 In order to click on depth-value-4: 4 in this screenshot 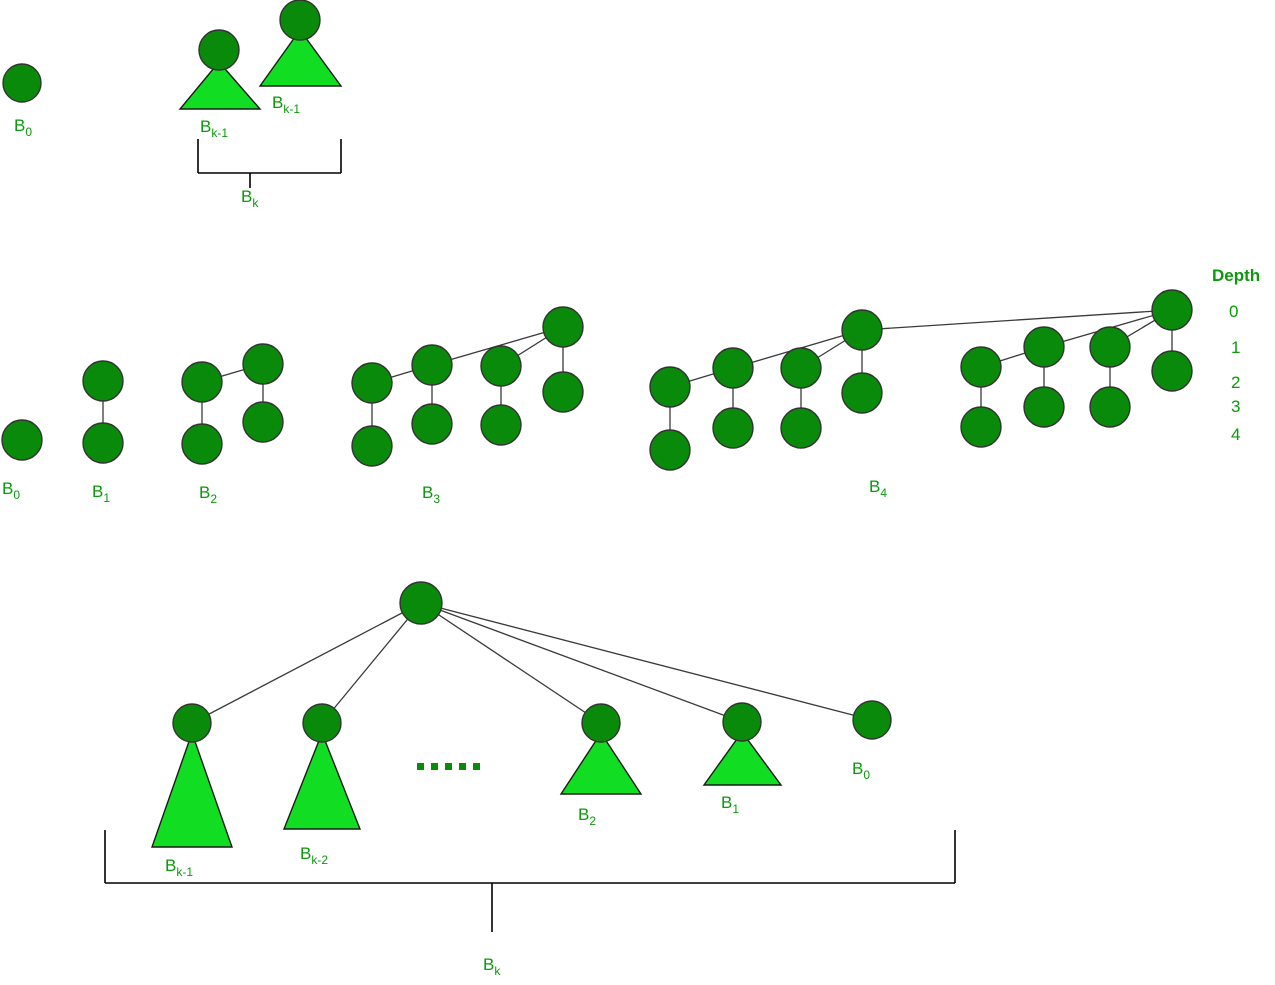, I will do `click(1235, 434)`.